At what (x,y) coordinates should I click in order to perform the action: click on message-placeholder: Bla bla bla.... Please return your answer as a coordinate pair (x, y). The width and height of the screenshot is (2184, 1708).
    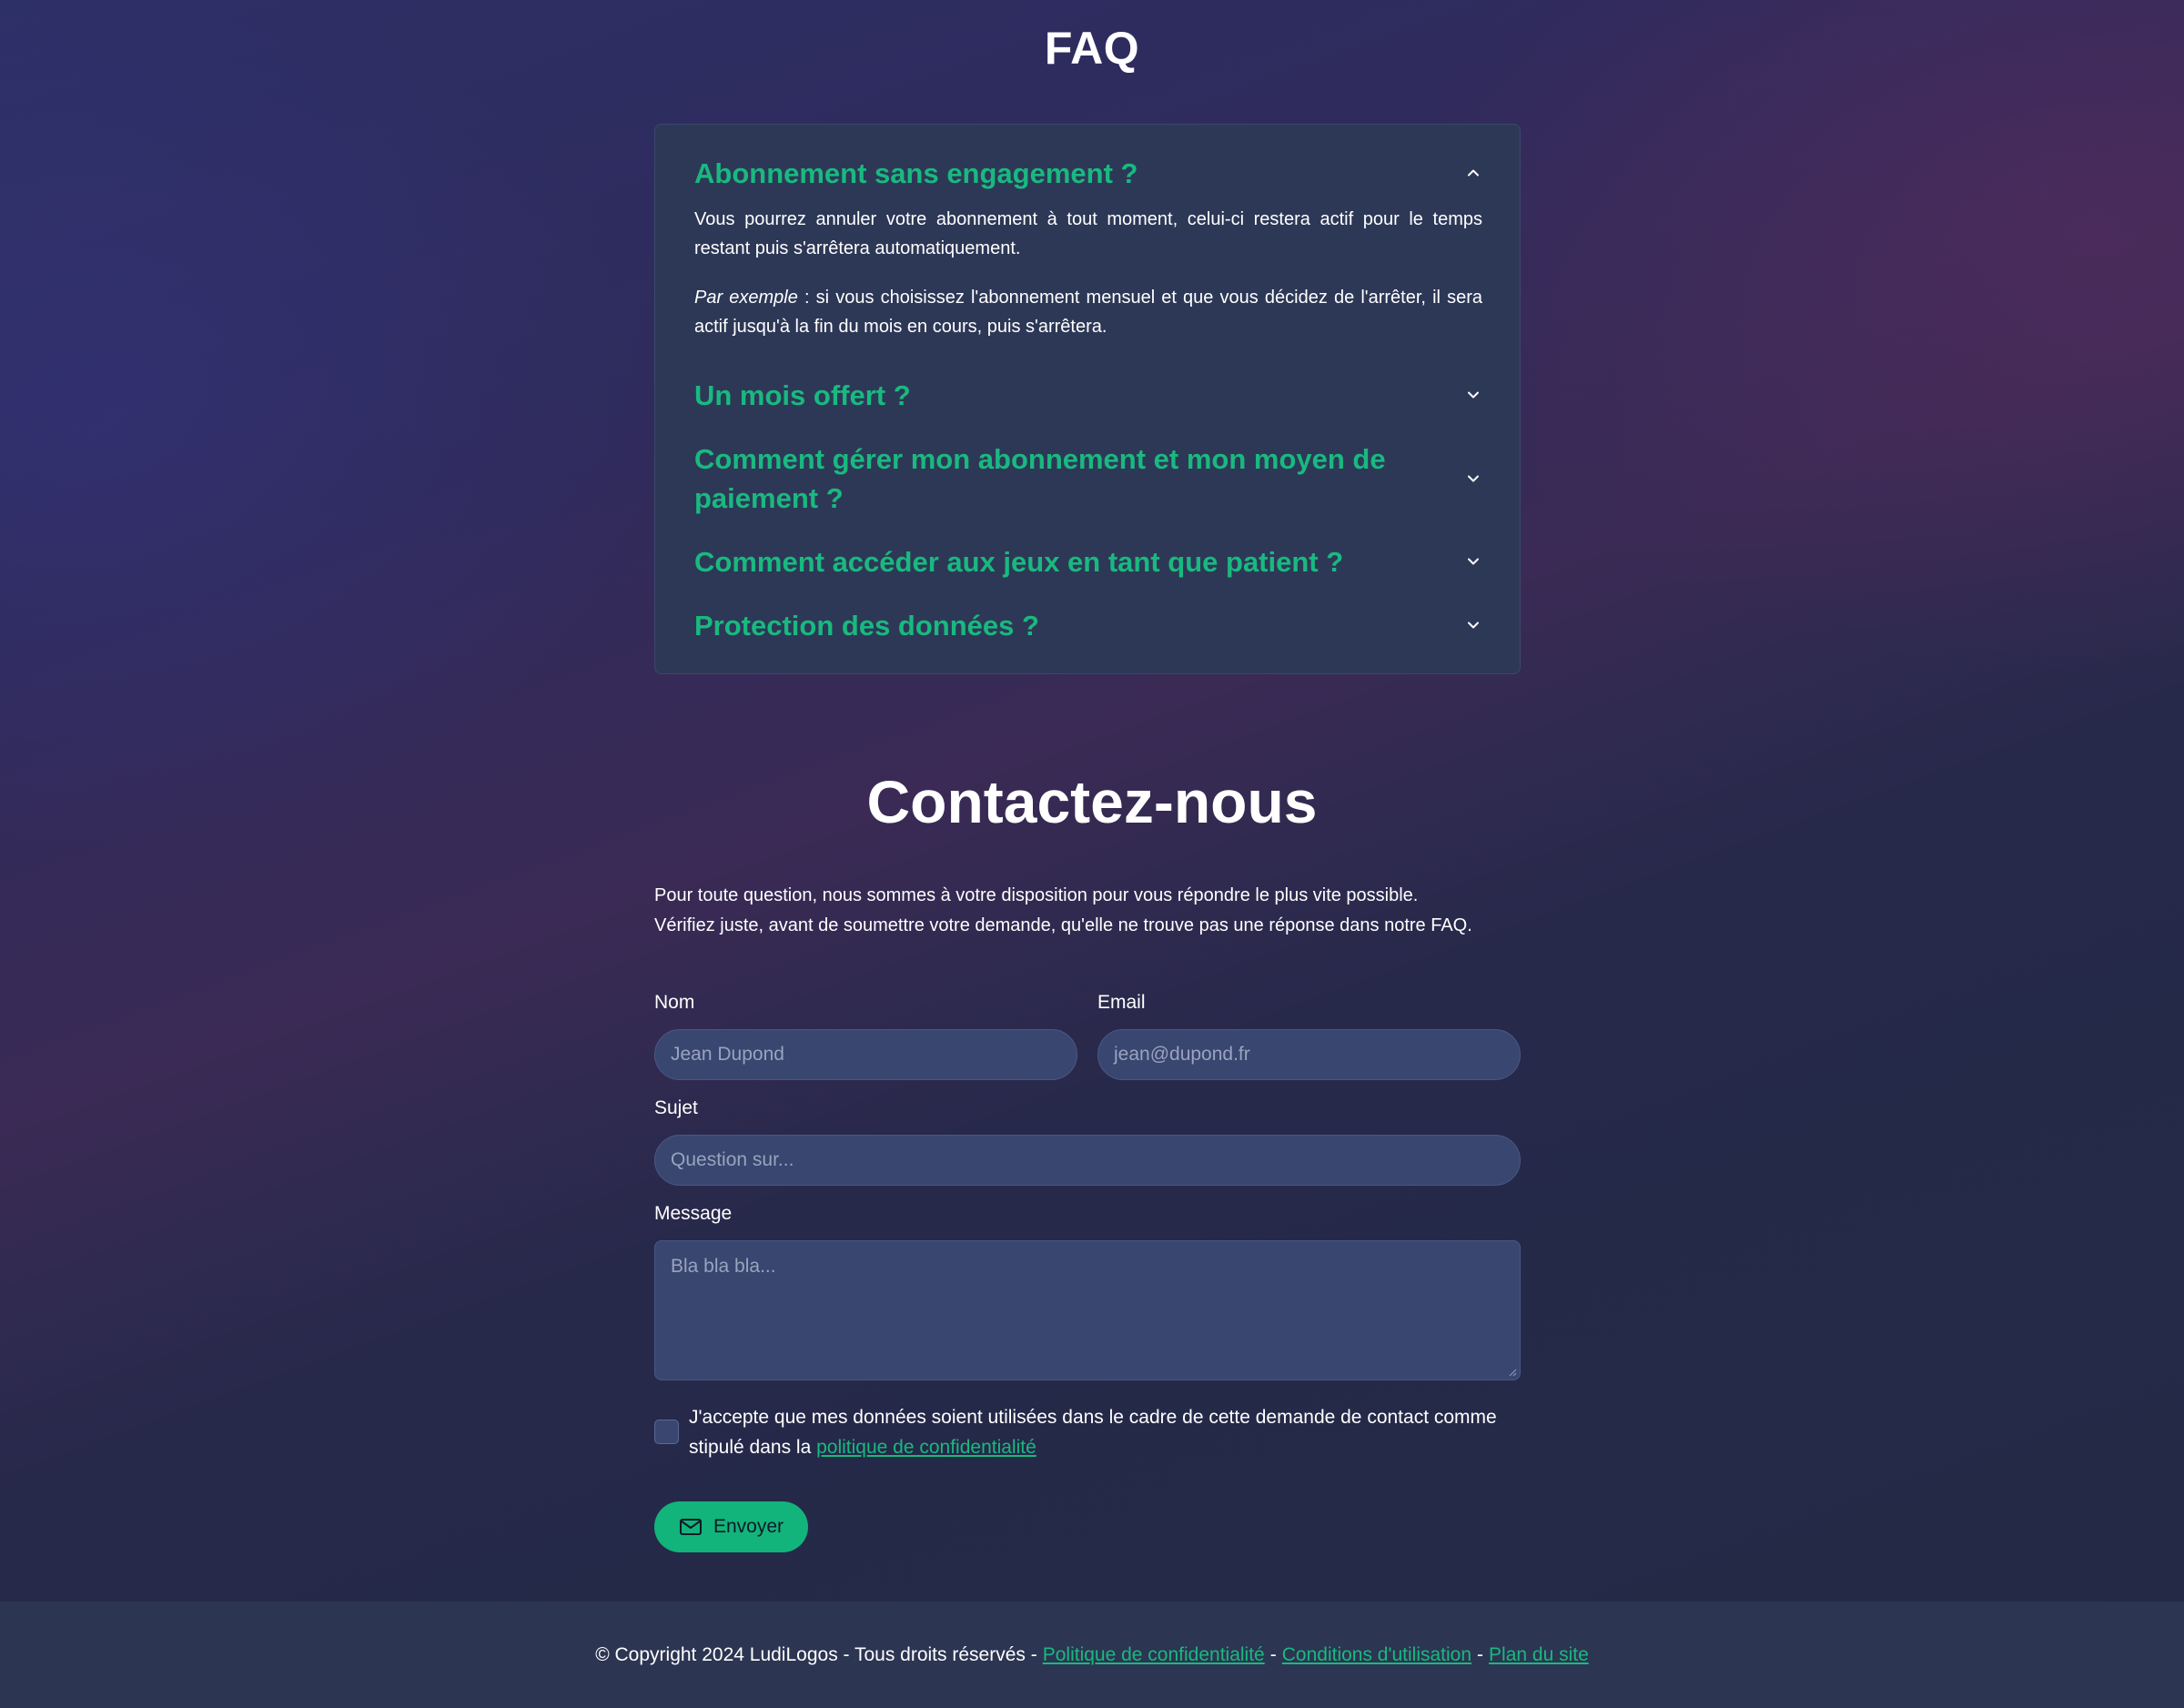
    Looking at the image, I should click on (724, 1266).